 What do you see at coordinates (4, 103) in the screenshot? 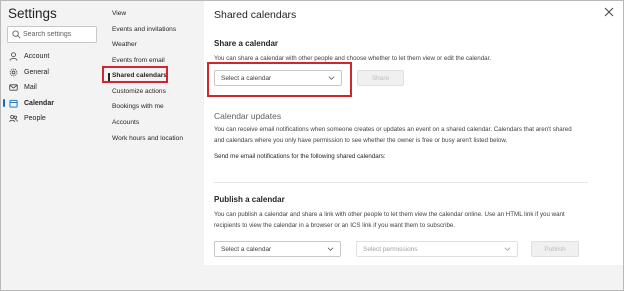
I see `active-indicator` at bounding box center [4, 103].